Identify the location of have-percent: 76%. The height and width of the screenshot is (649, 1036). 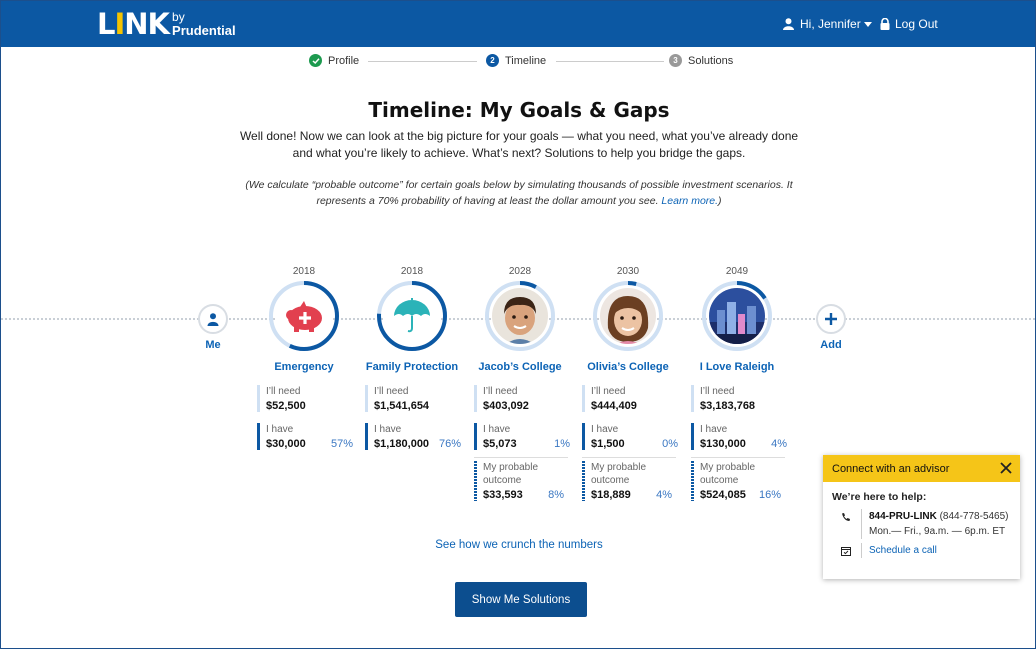
(449, 444).